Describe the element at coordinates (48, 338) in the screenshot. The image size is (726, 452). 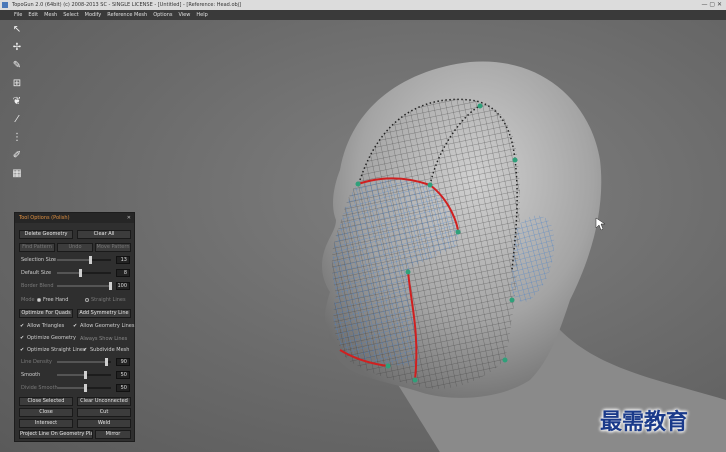
I see `optimize-geometry-checkbox: ✔ Optimize Geometry` at that location.